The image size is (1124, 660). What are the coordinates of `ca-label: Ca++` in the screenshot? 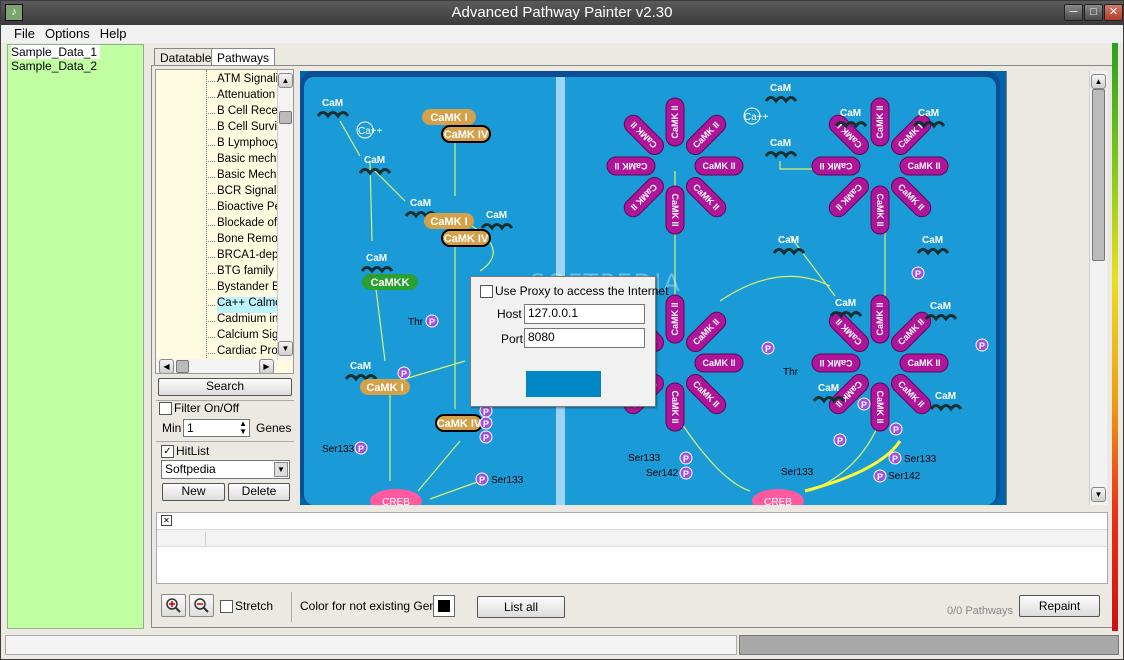 It's located at (370, 131).